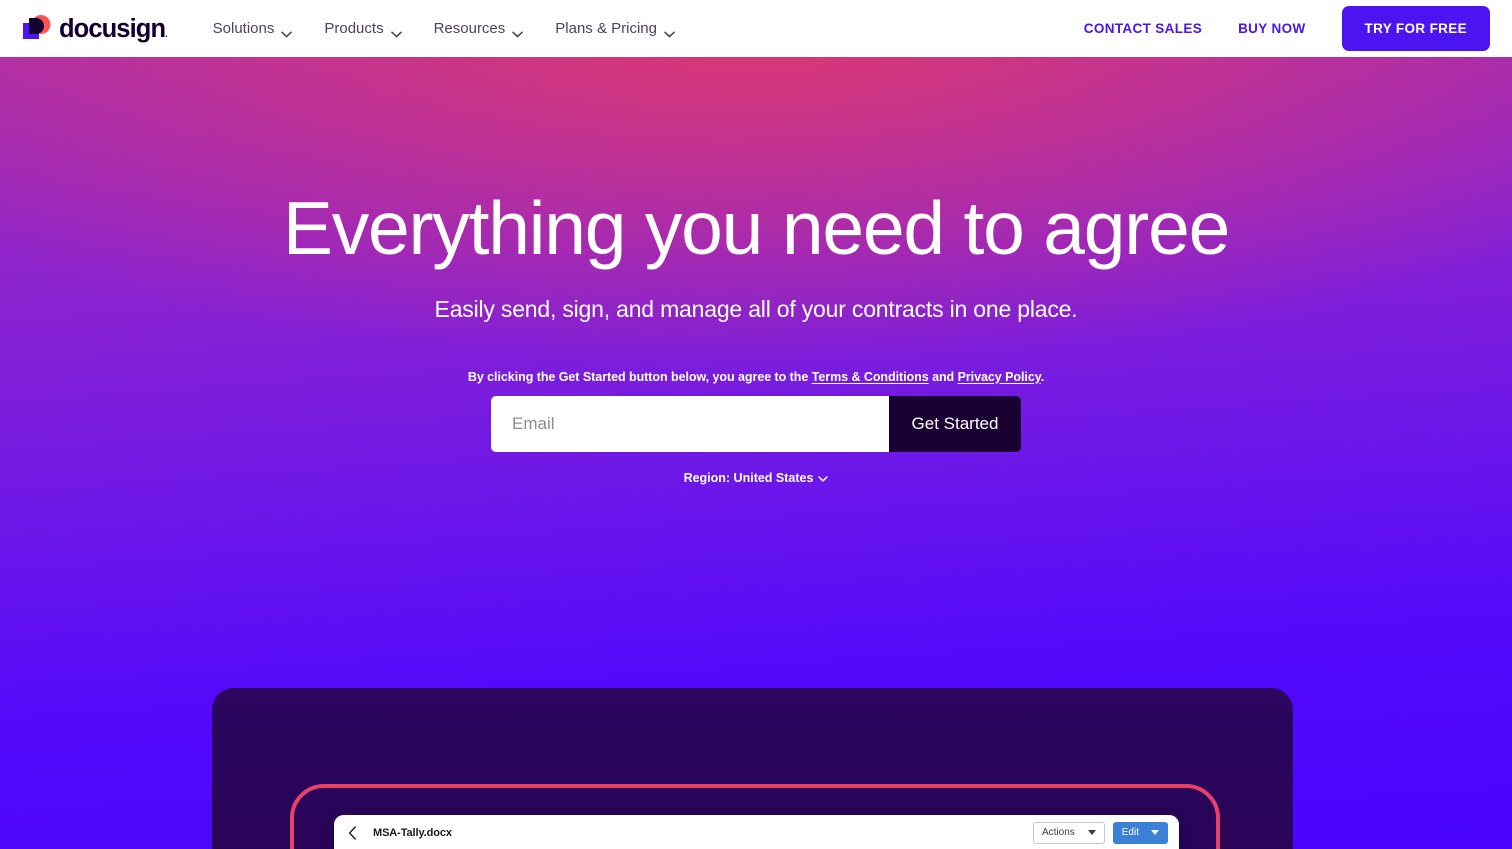 The width and height of the screenshot is (1512, 849). What do you see at coordinates (955, 423) in the screenshot?
I see `get-started-button: Get Started` at bounding box center [955, 423].